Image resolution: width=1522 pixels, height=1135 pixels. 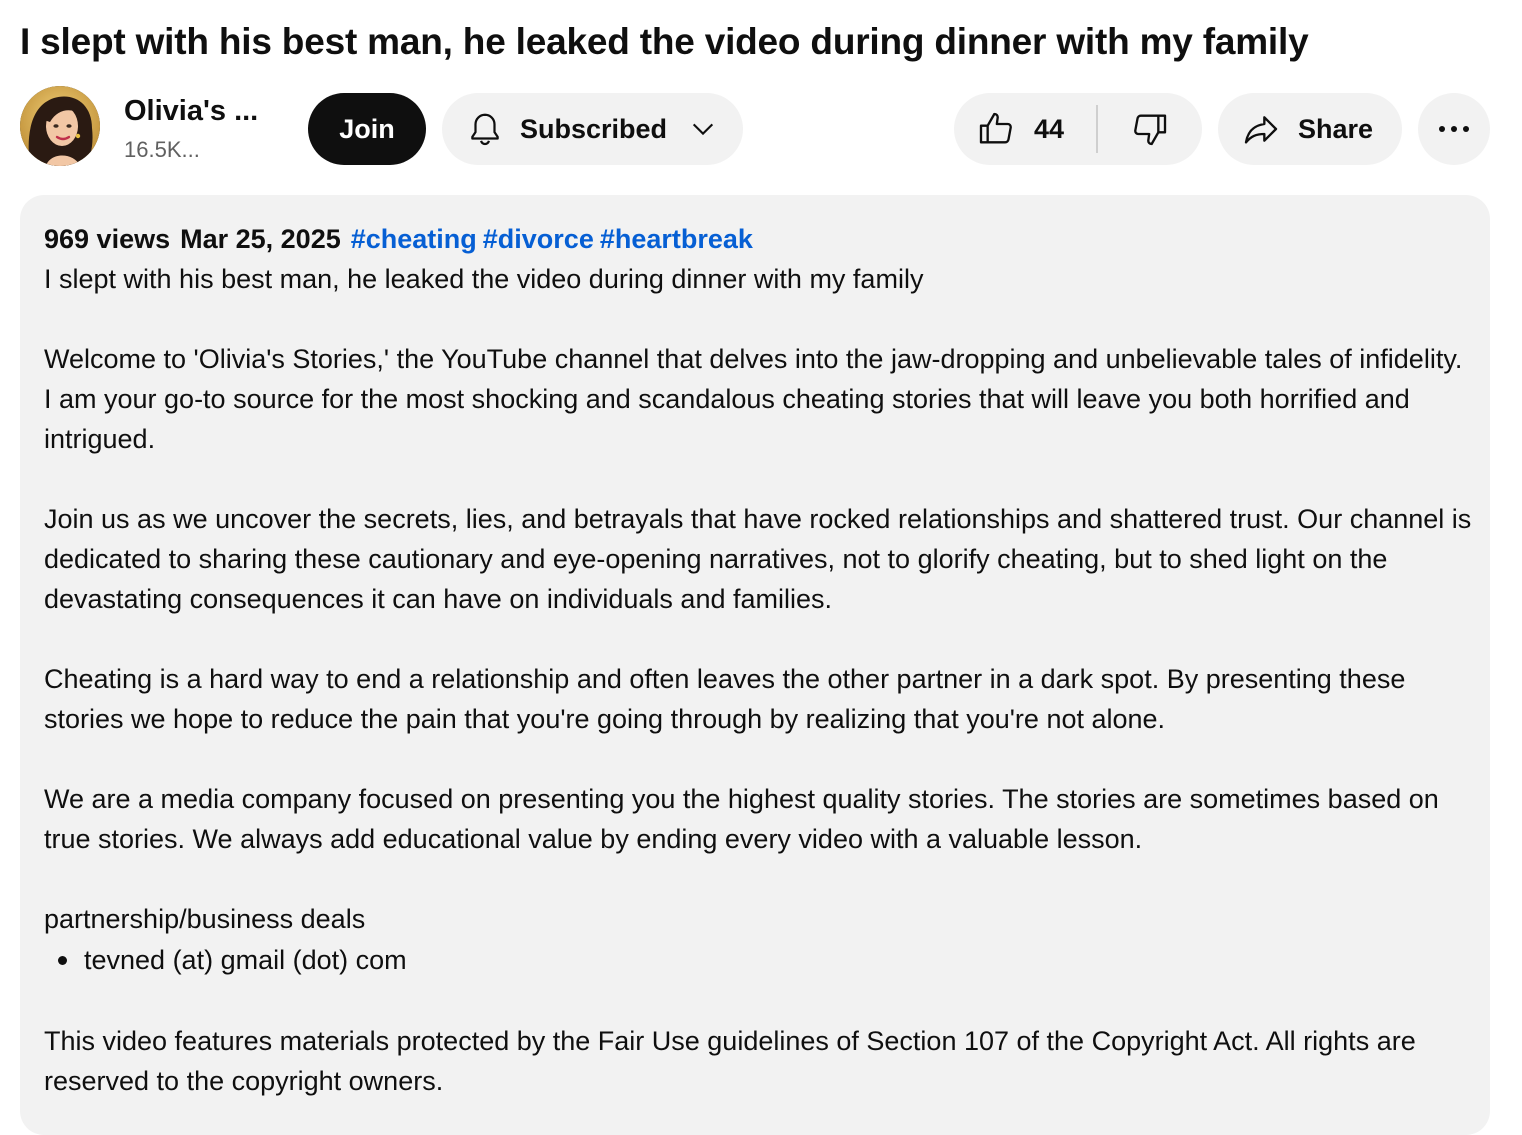 What do you see at coordinates (107, 239) in the screenshot?
I see `view-count: 969 views` at bounding box center [107, 239].